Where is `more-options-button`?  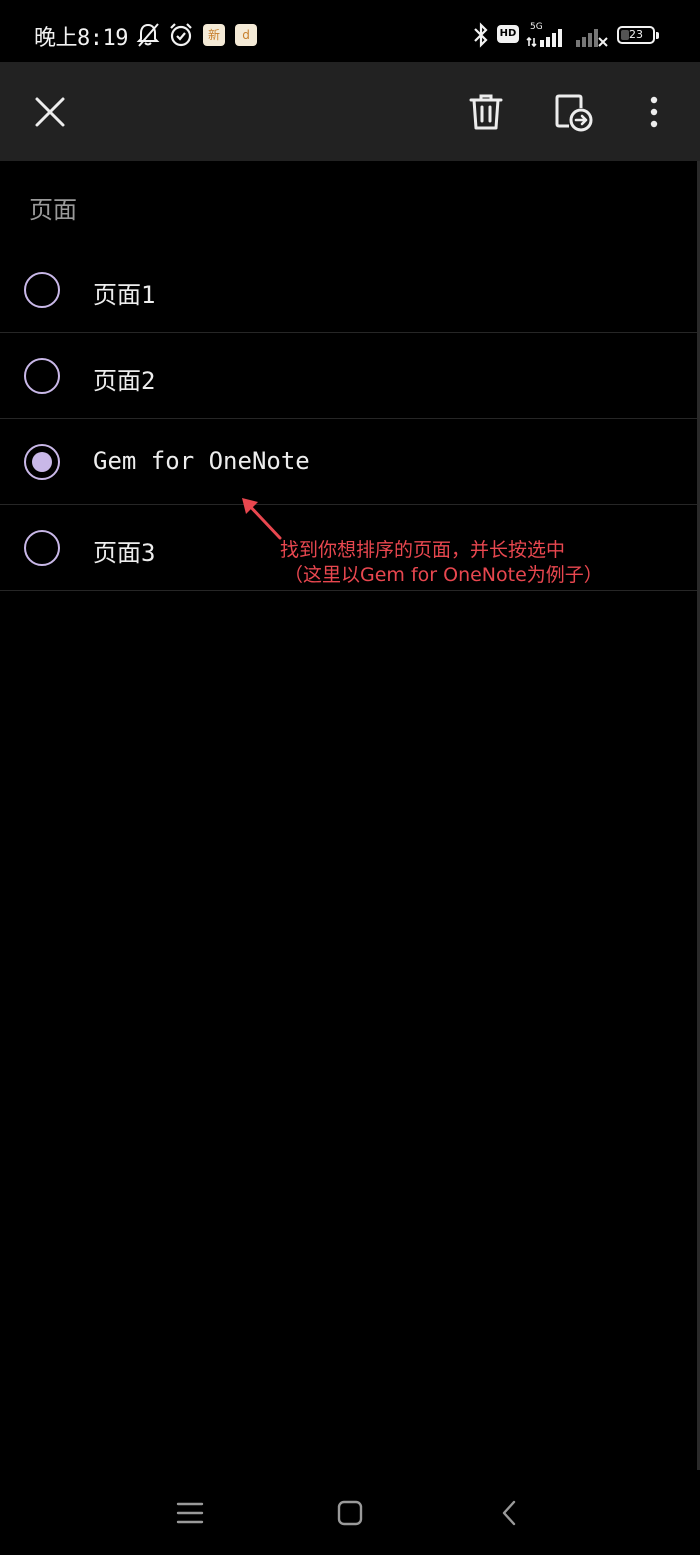
more-options-button is located at coordinates (654, 111).